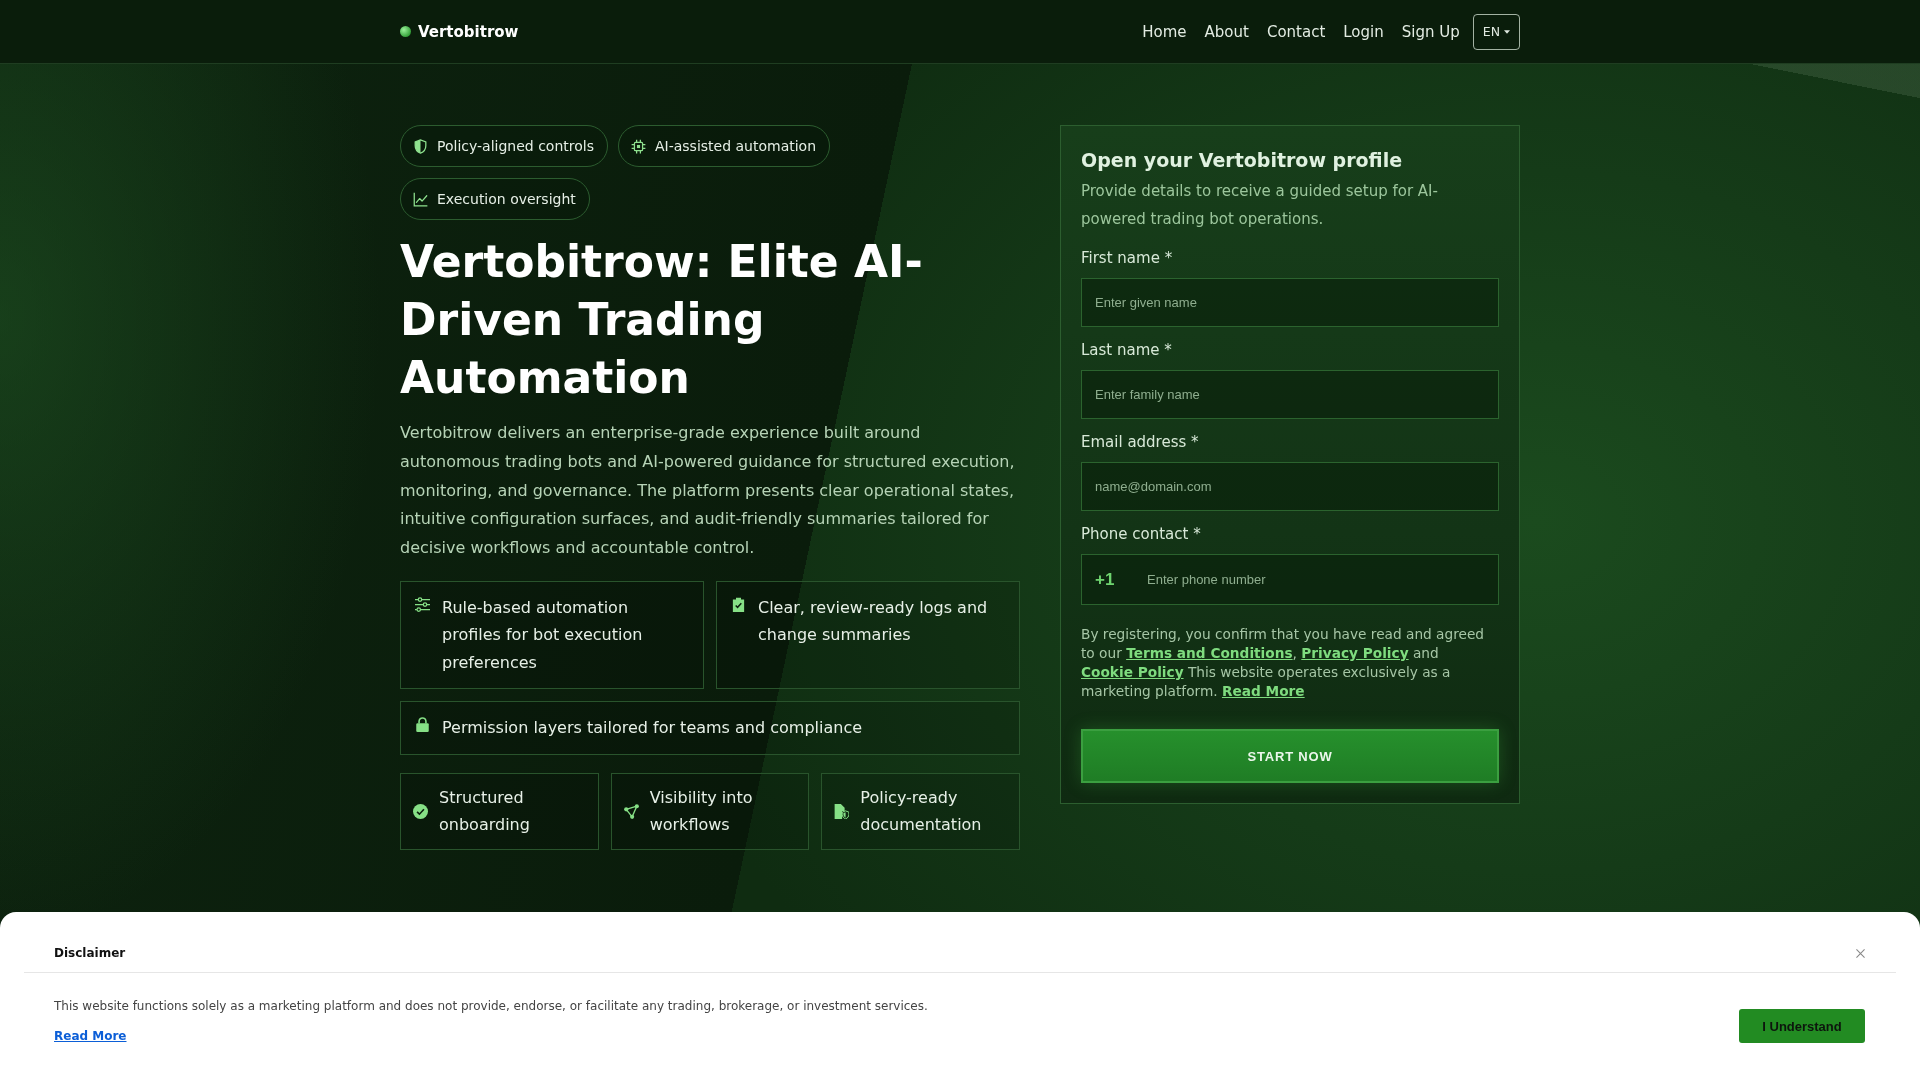  What do you see at coordinates (631, 811) in the screenshot?
I see `connected-nodes-icon` at bounding box center [631, 811].